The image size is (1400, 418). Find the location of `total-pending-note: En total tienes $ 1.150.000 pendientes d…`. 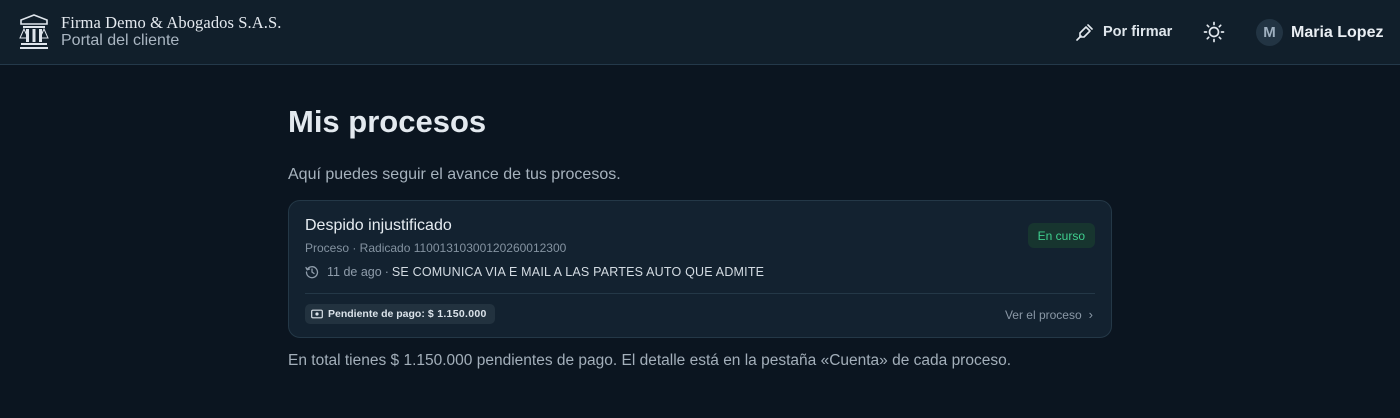

total-pending-note: En total tienes $ 1.150.000 pendientes d… is located at coordinates (650, 360).